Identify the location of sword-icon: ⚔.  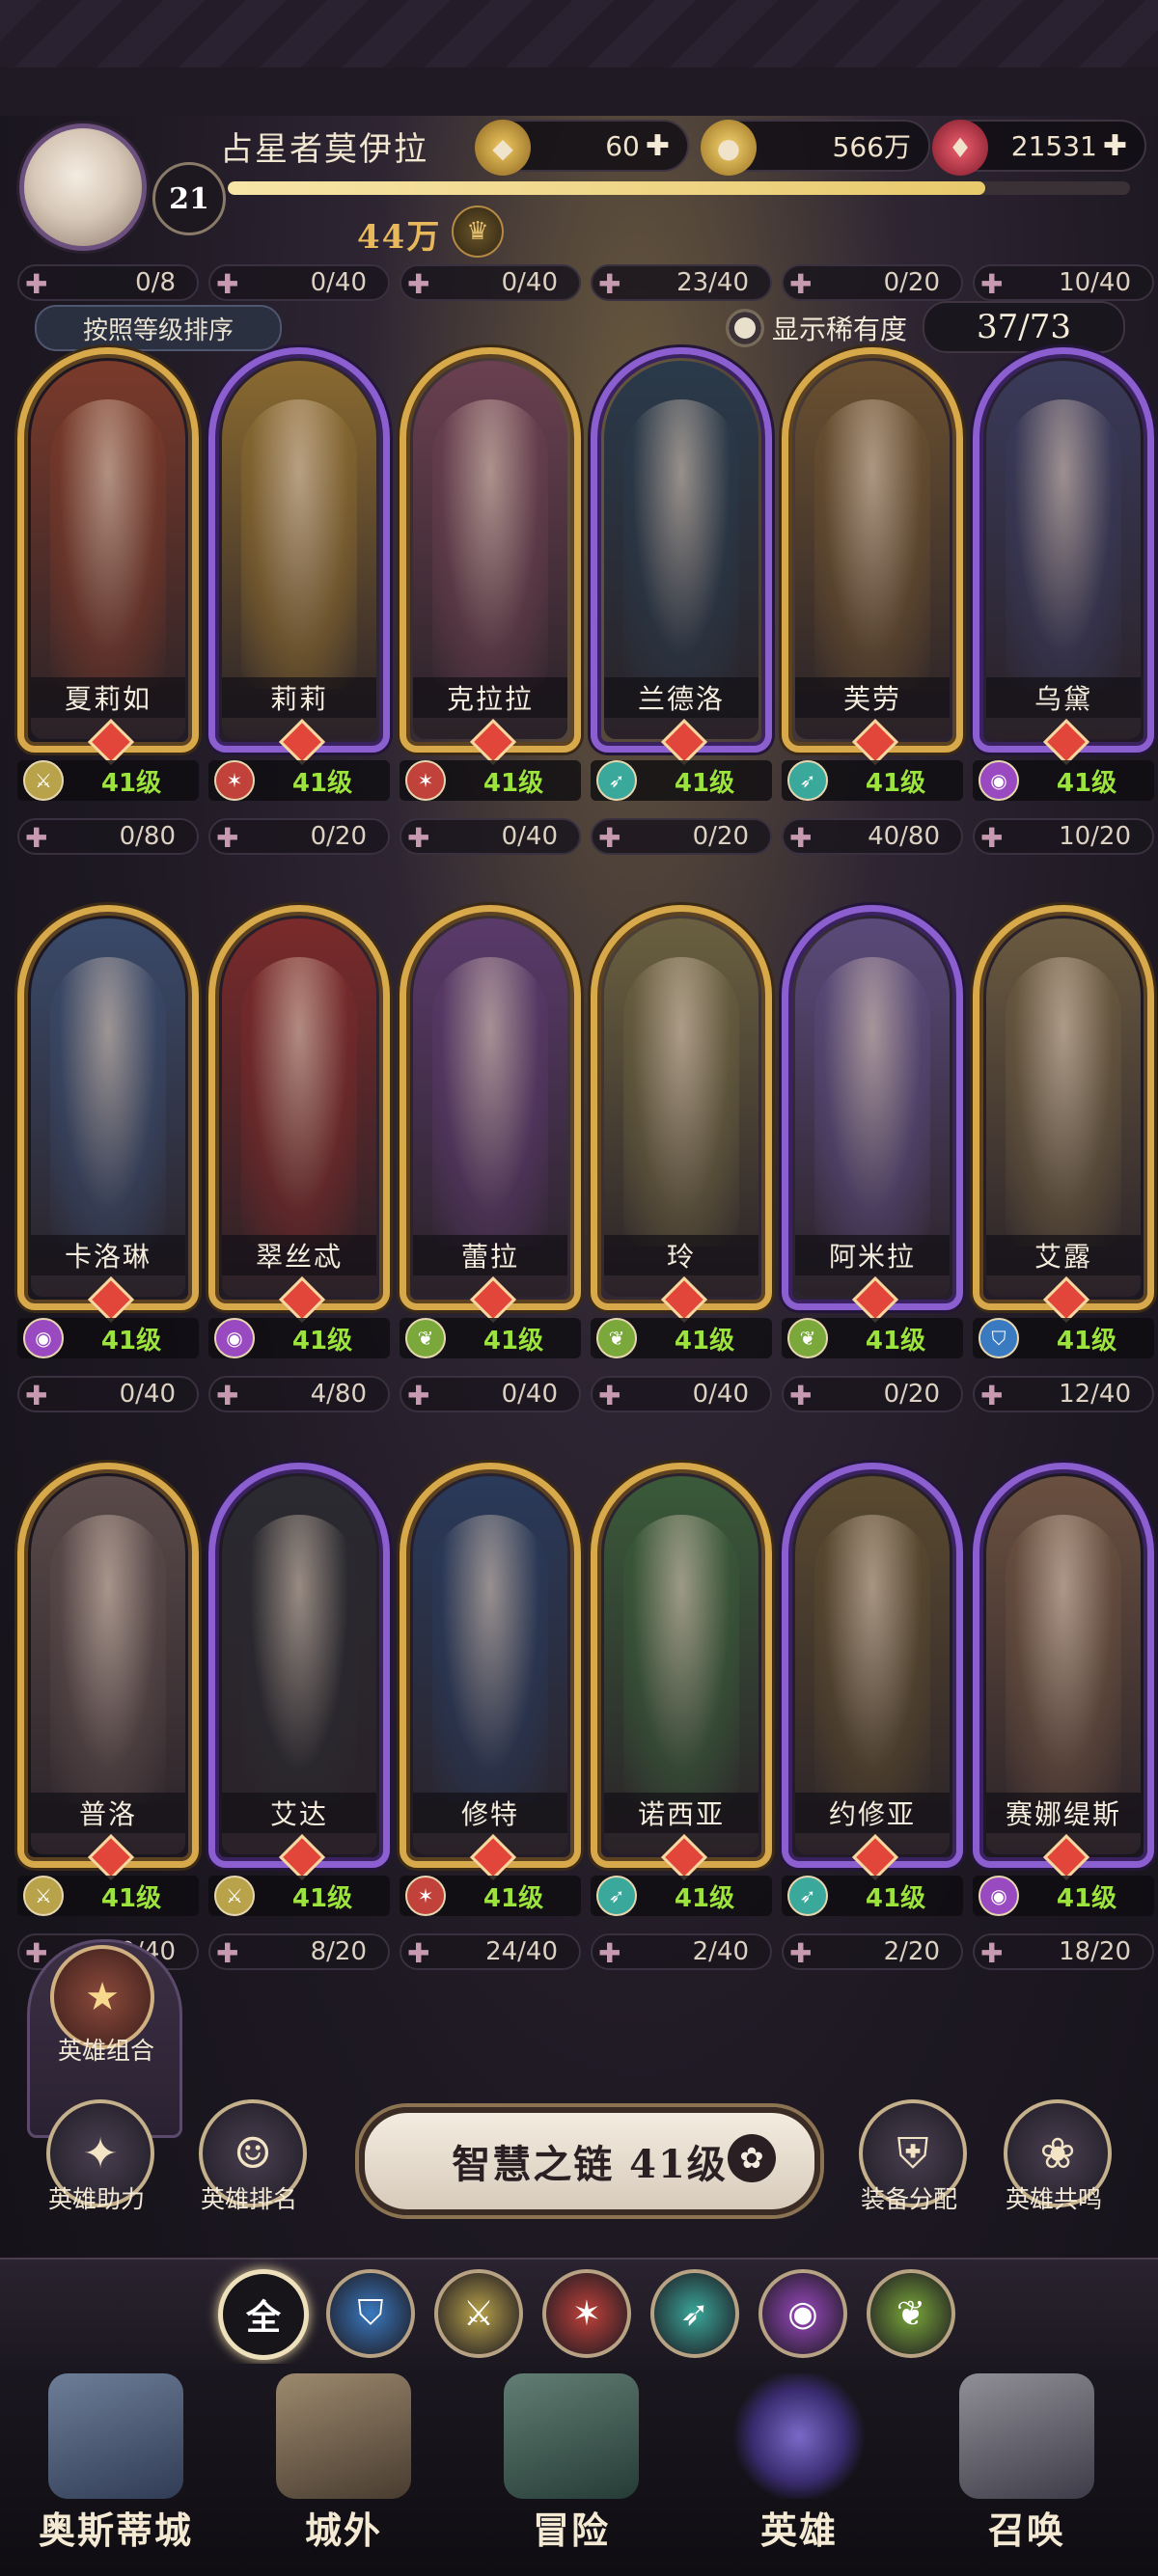
(43, 1896).